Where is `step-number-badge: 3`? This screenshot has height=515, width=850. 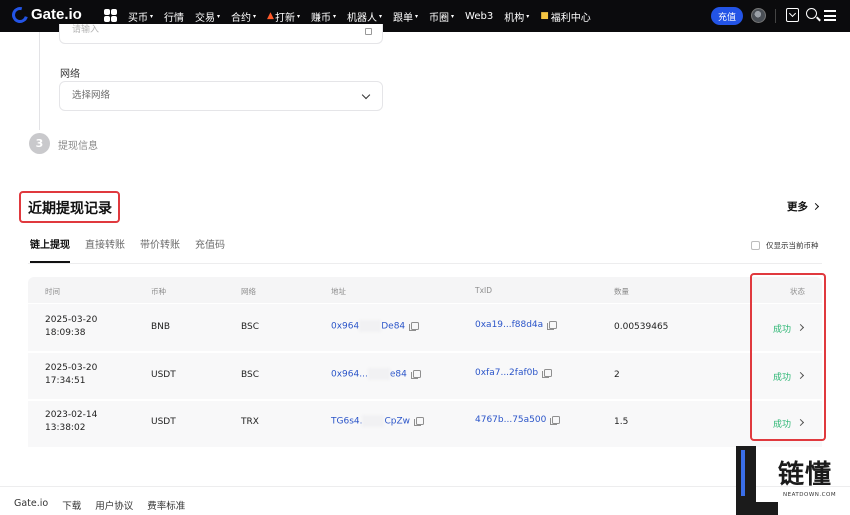
step-number-badge: 3 is located at coordinates (39, 143).